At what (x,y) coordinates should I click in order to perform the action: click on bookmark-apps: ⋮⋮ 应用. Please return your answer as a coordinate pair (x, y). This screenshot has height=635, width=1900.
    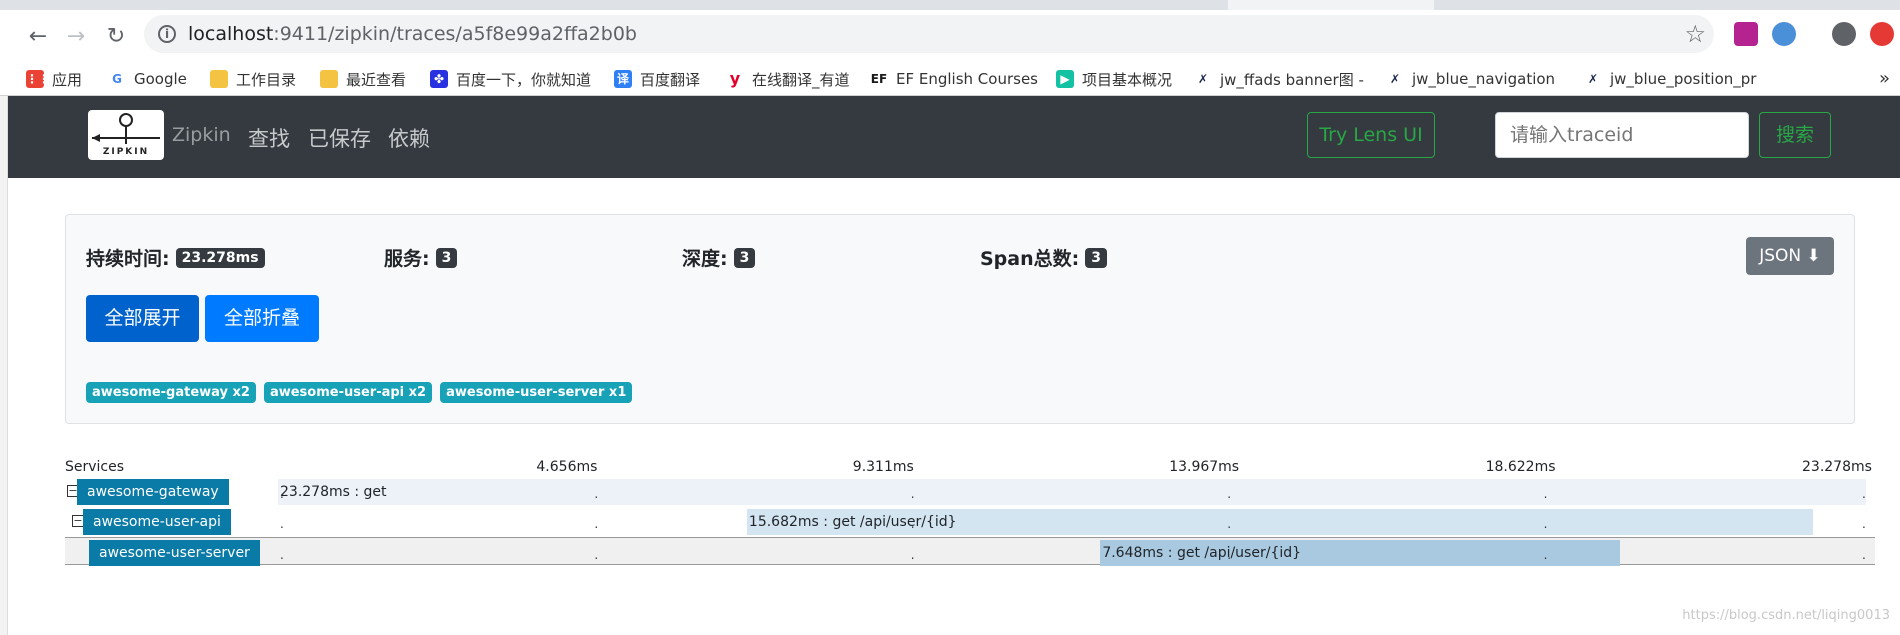
    Looking at the image, I should click on (54, 79).